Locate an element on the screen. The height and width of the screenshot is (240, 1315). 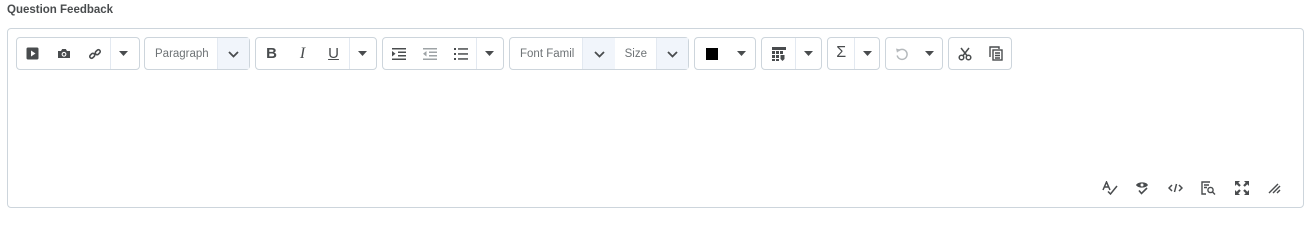
underline-icon: U is located at coordinates (333, 53).